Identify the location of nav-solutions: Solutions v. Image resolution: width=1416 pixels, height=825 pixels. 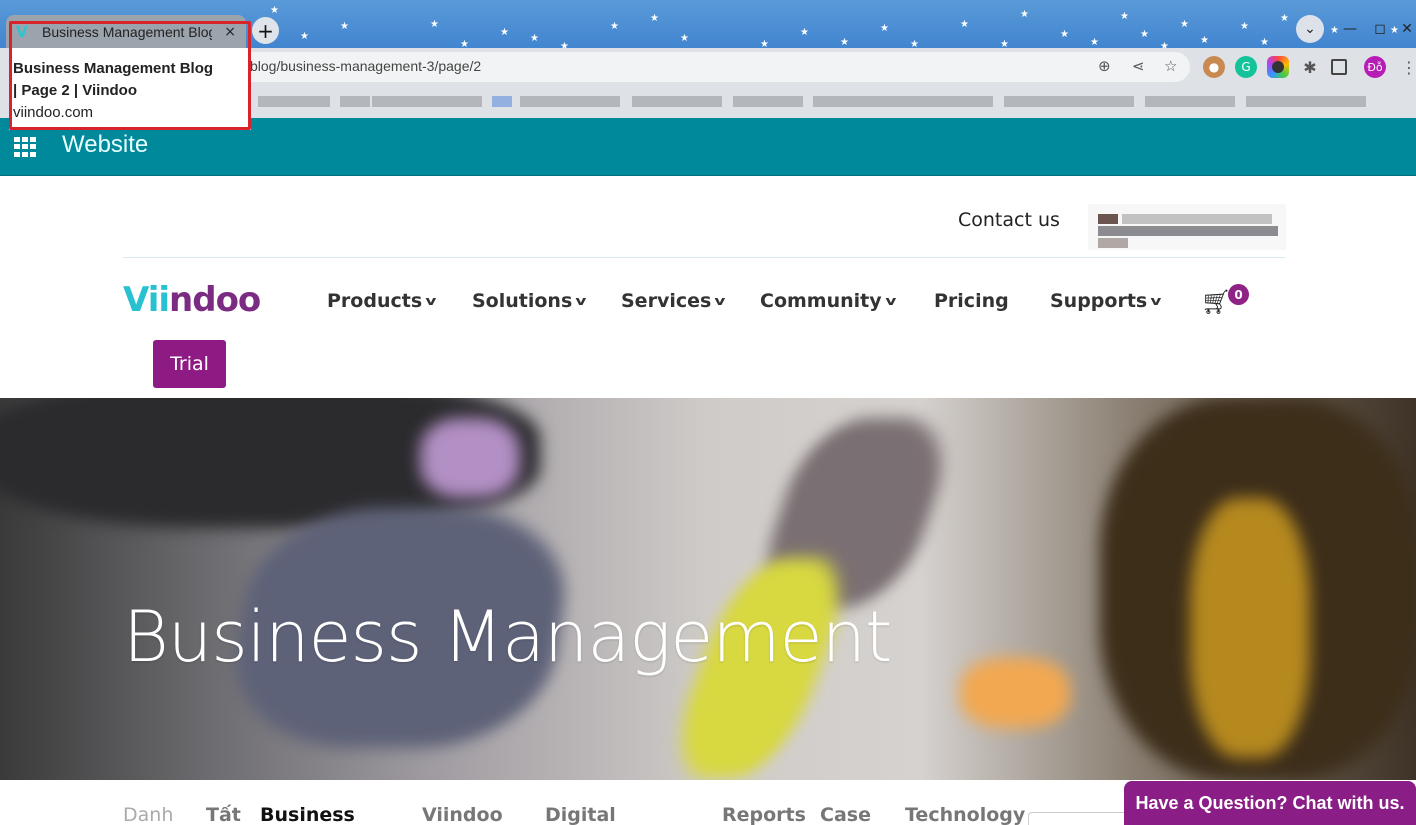
(529, 301).